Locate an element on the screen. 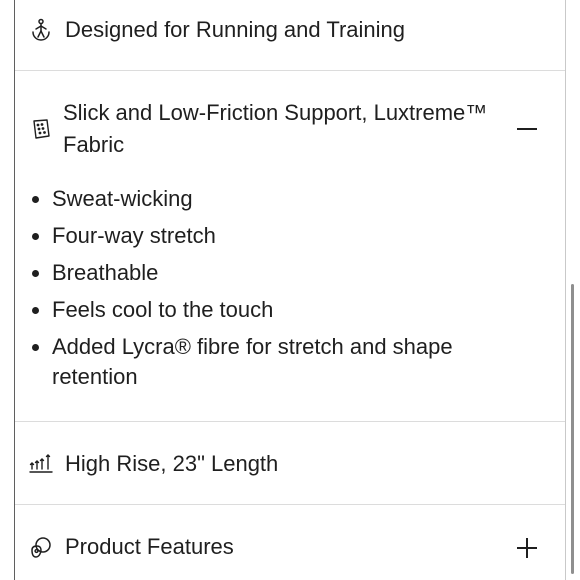 This screenshot has height=580, width=580. accordion-item-product-features: Product Features is located at coordinates (290, 548).